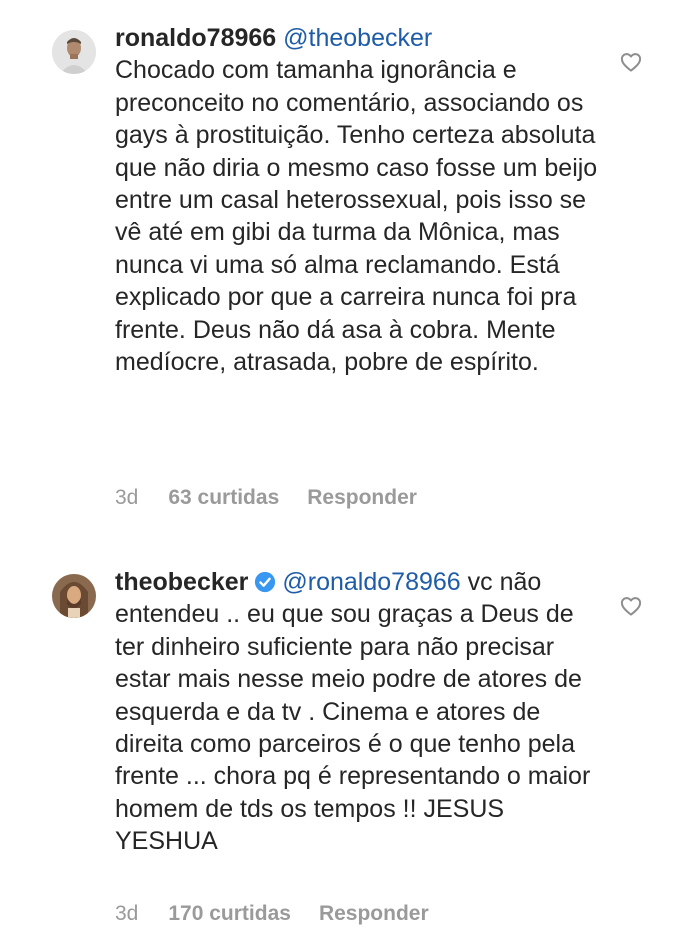 The image size is (700, 930). I want to click on comment-meta: 3d 170 curtidas Responder, so click(286, 914).